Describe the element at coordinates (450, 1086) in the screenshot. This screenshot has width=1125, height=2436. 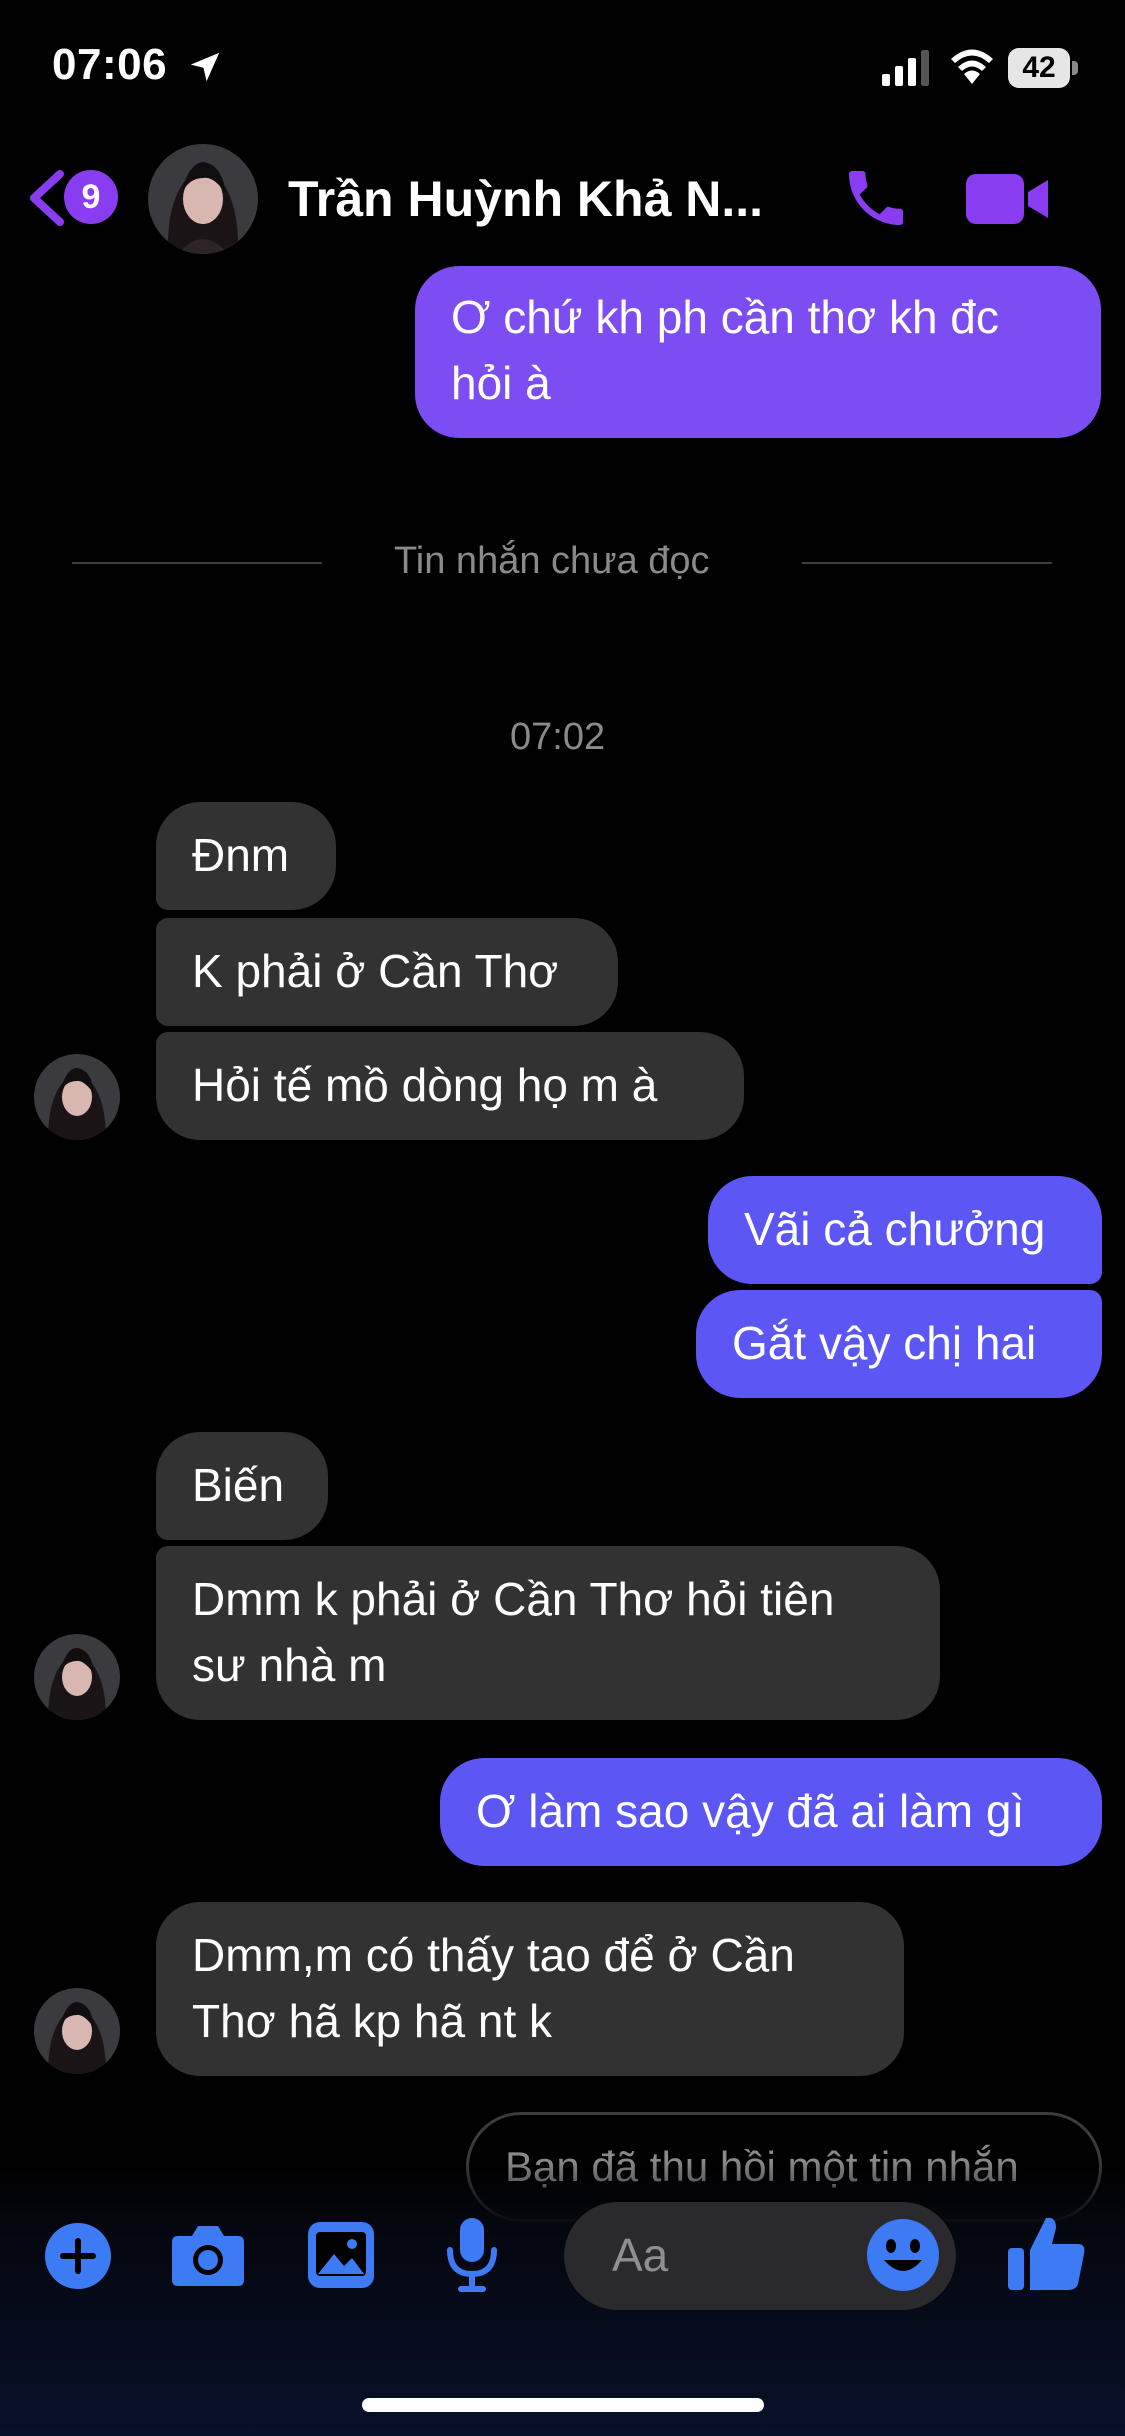
I see `incoming-message: Hỏi tế mồ dòng họ m à` at that location.